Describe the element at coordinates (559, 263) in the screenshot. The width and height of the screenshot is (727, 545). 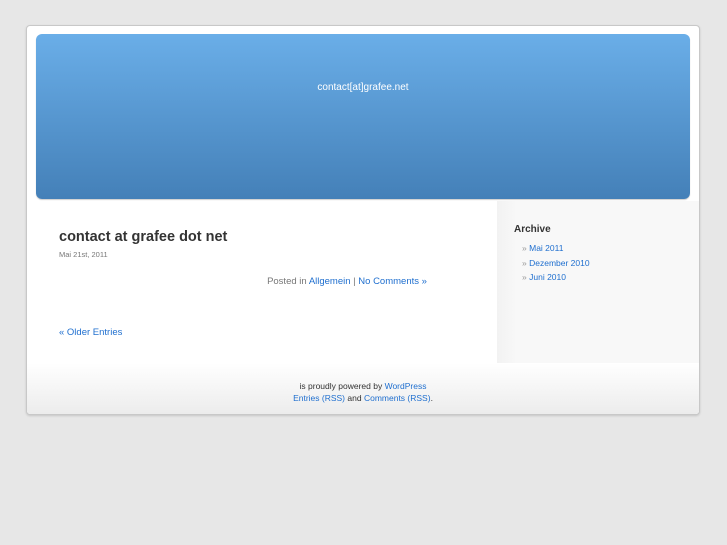
I see `archive-link-dezember-2010: Dezember 2010` at that location.